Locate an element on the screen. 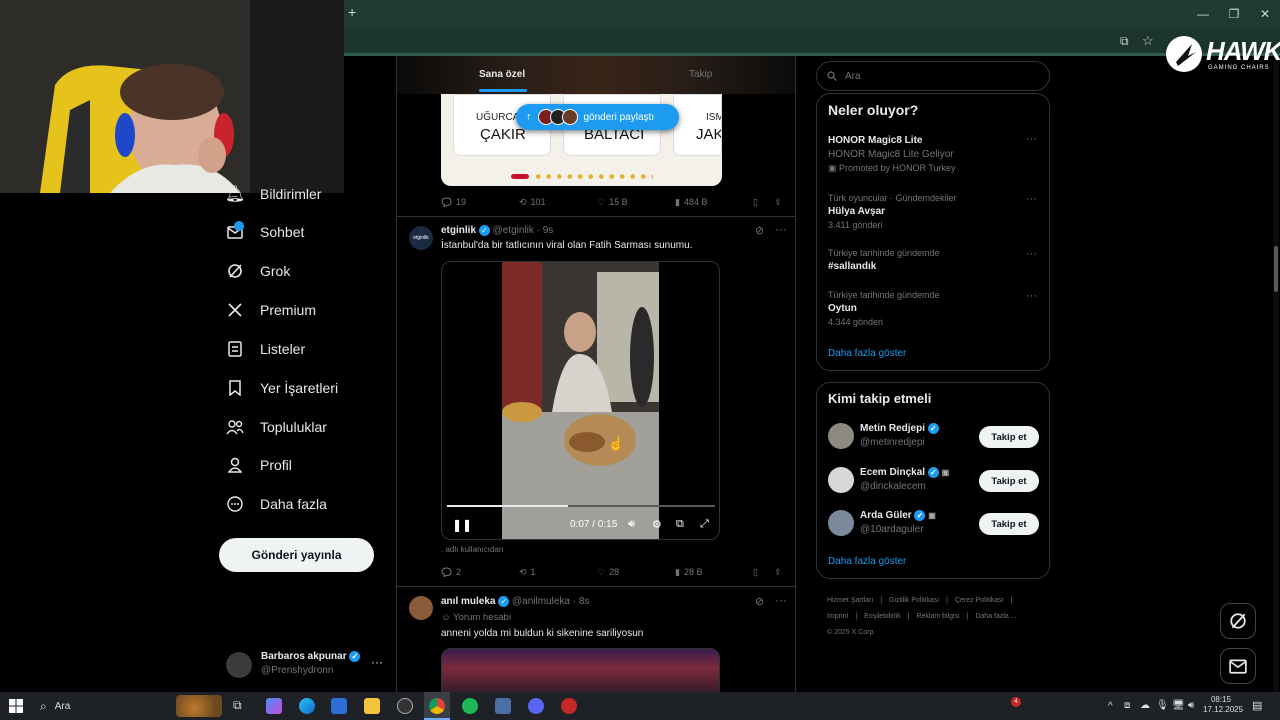 This screenshot has width=1280, height=720. tab-for-you: Sana özel is located at coordinates (502, 74).